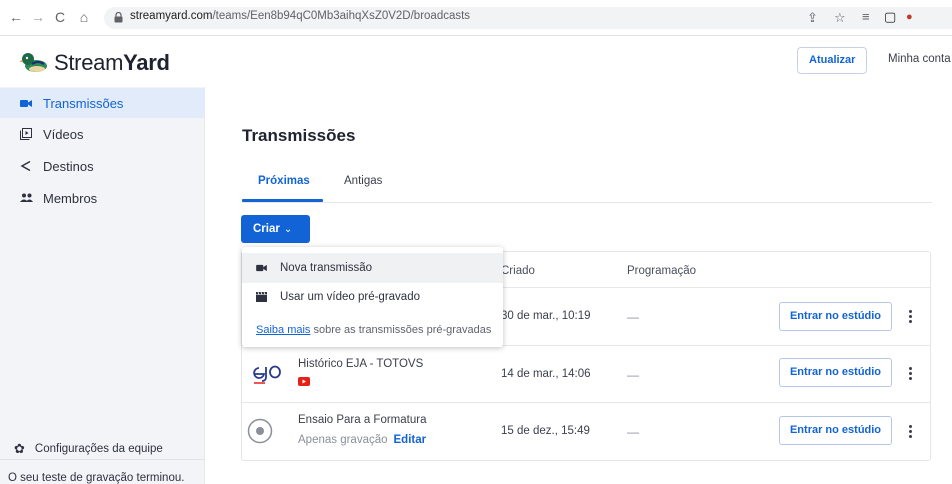 The image size is (952, 484). I want to click on clapperboard-icon, so click(263, 297).